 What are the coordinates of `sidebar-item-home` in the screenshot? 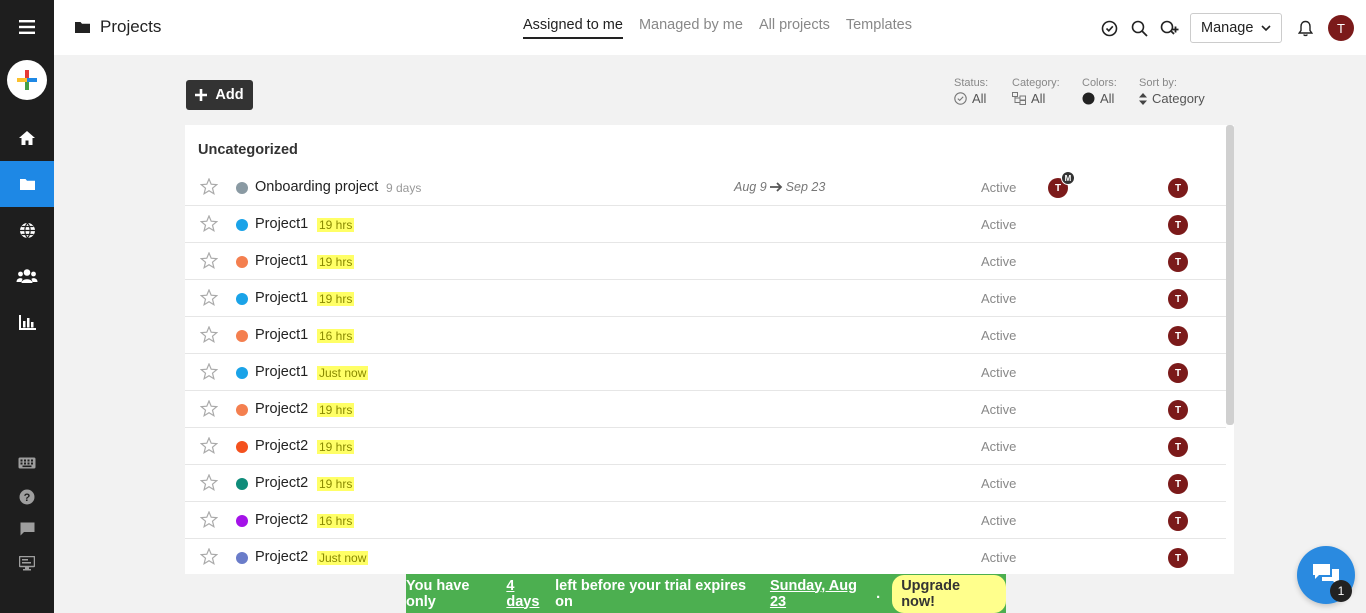 It's located at (27, 138).